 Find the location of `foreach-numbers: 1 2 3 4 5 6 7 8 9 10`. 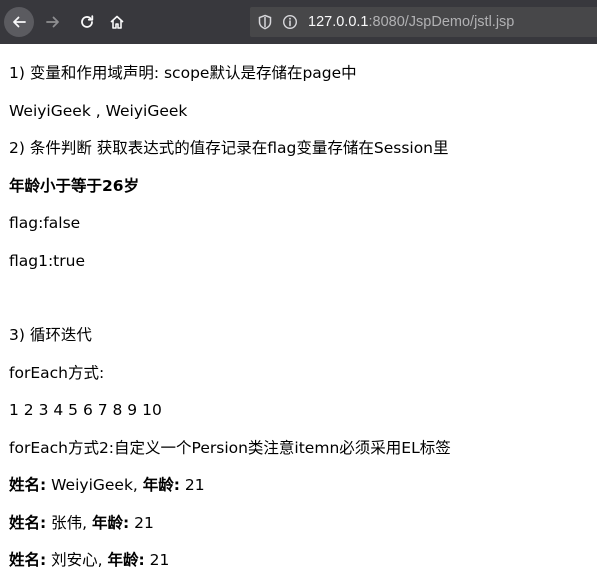

foreach-numbers: 1 2 3 4 5 6 7 8 9 10 is located at coordinates (85, 410).